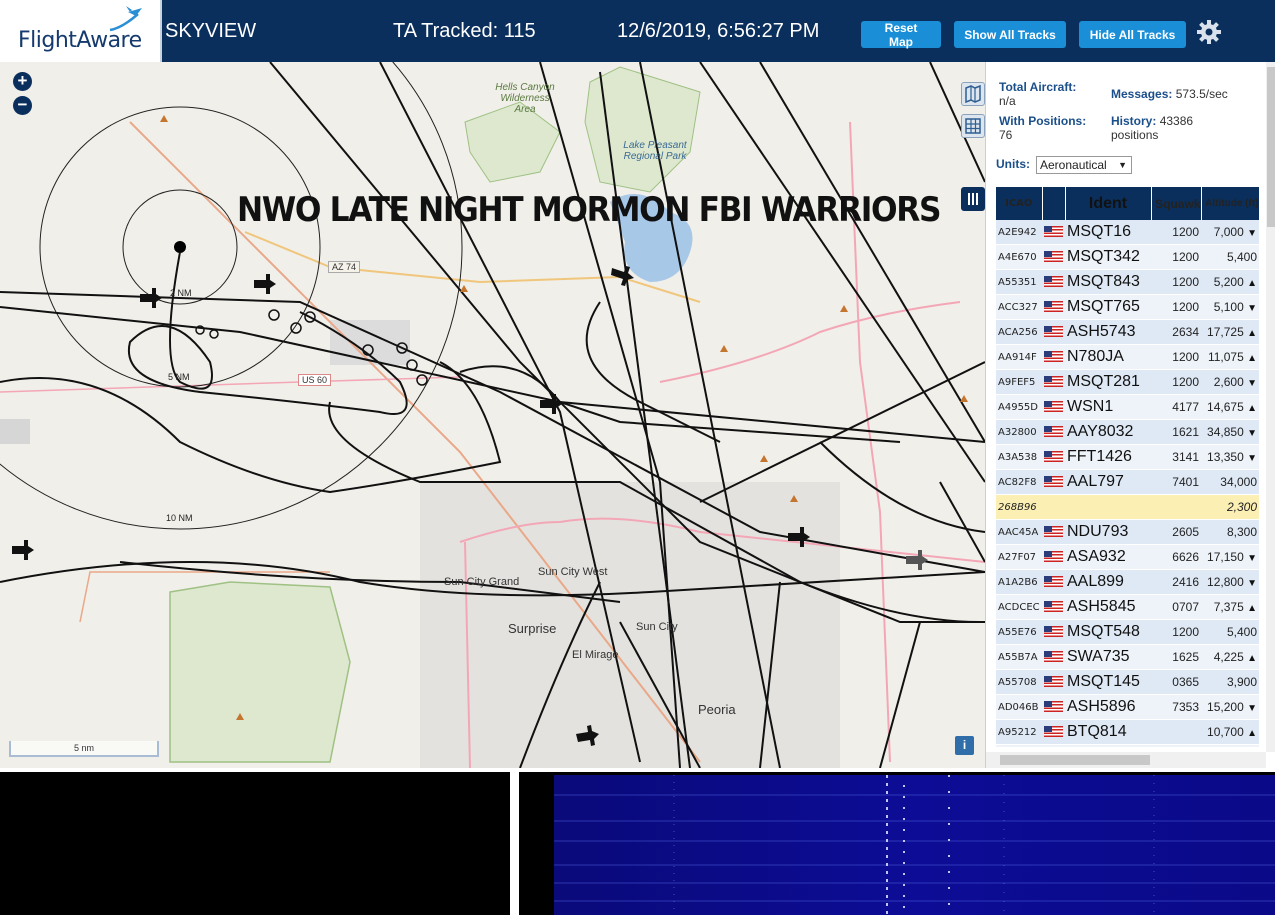  Describe the element at coordinates (1228, 657) in the screenshot. I see `altitude-value: 4,225` at that location.